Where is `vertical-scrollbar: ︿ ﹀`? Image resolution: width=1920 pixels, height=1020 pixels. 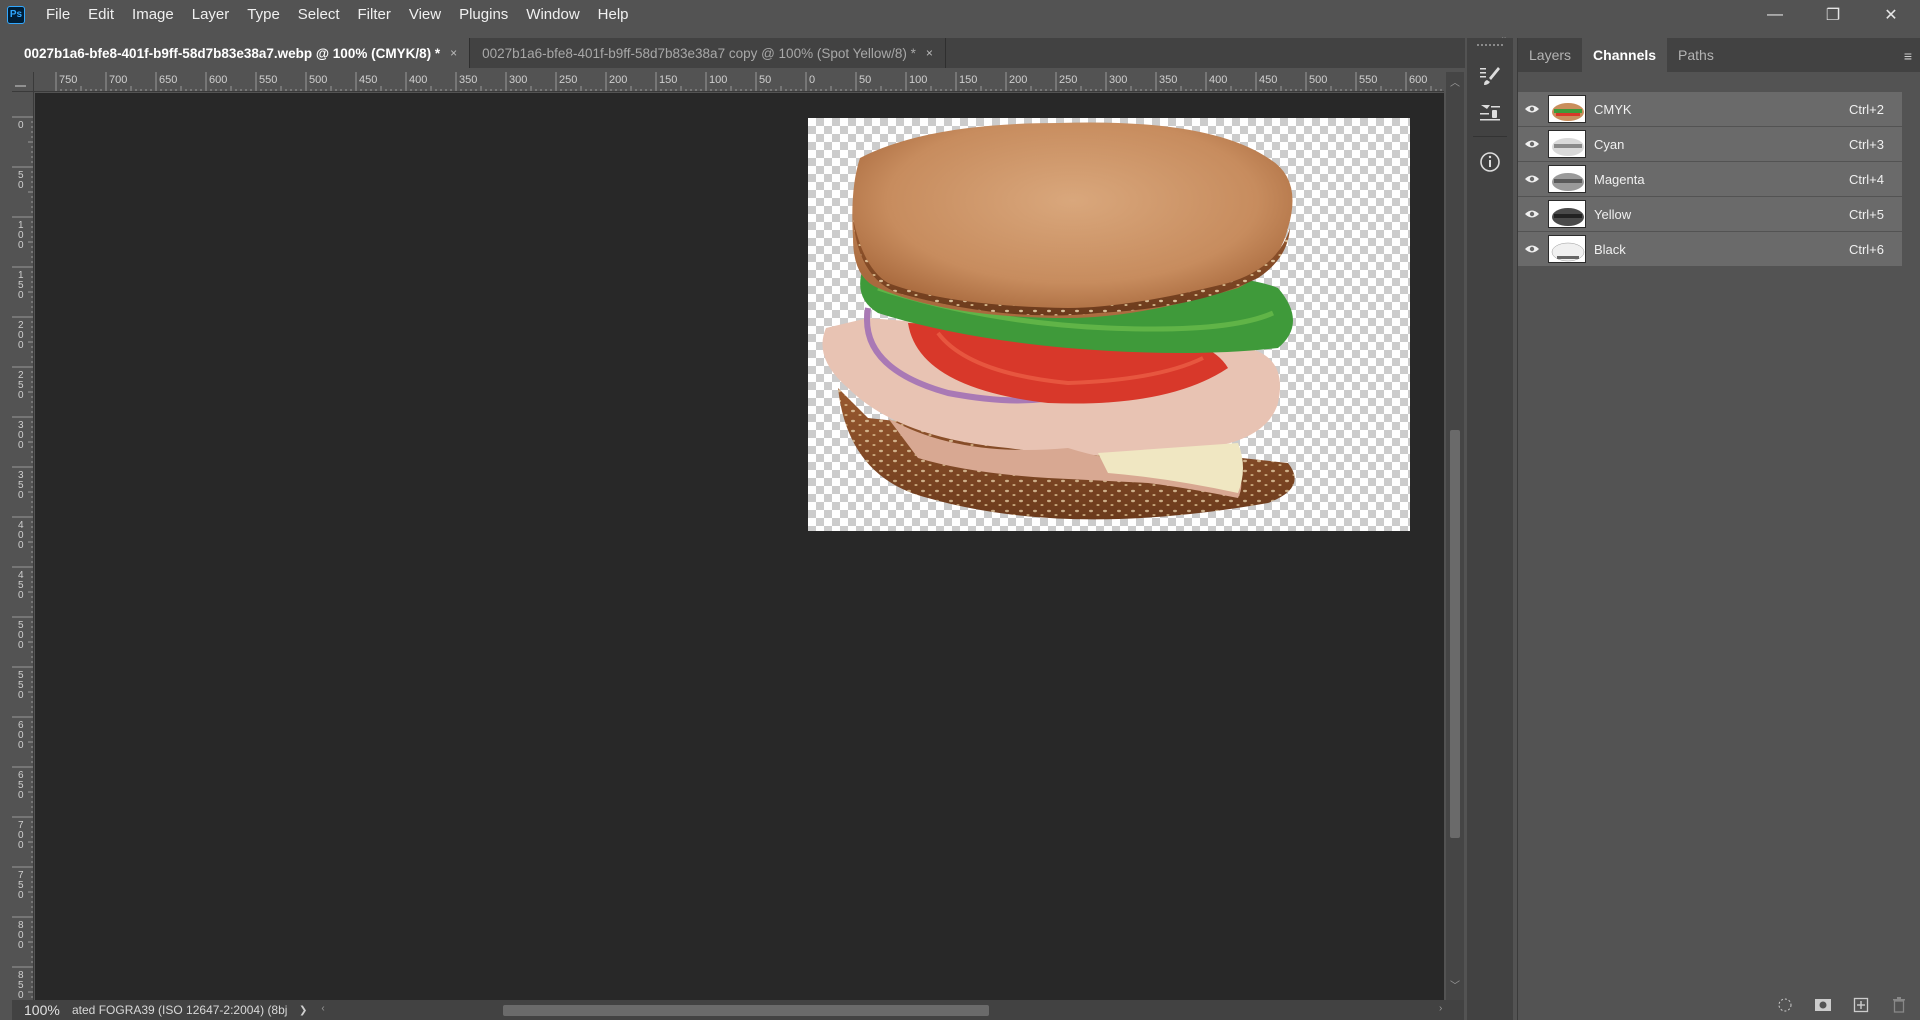
vertical-scrollbar: ︿ ﹀ is located at coordinates (1455, 536).